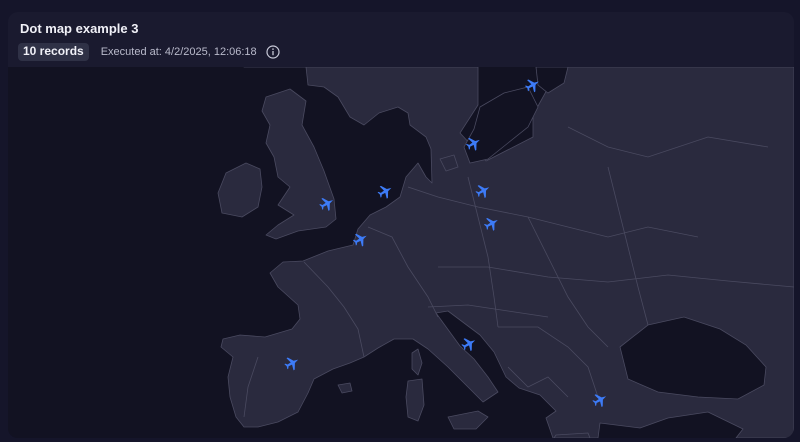 This screenshot has width=800, height=442. I want to click on records-badge: 10 records, so click(53, 52).